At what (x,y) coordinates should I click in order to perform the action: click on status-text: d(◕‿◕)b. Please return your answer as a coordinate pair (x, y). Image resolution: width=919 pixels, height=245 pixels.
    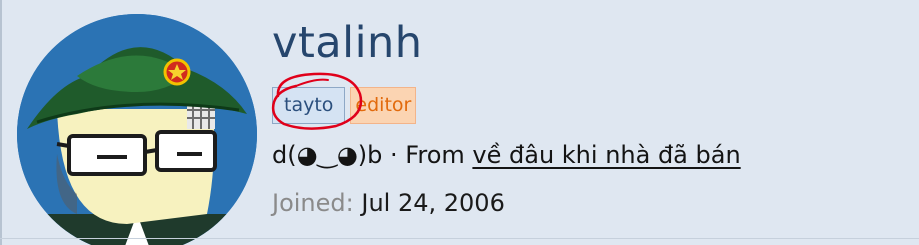
    Looking at the image, I should click on (327, 155).